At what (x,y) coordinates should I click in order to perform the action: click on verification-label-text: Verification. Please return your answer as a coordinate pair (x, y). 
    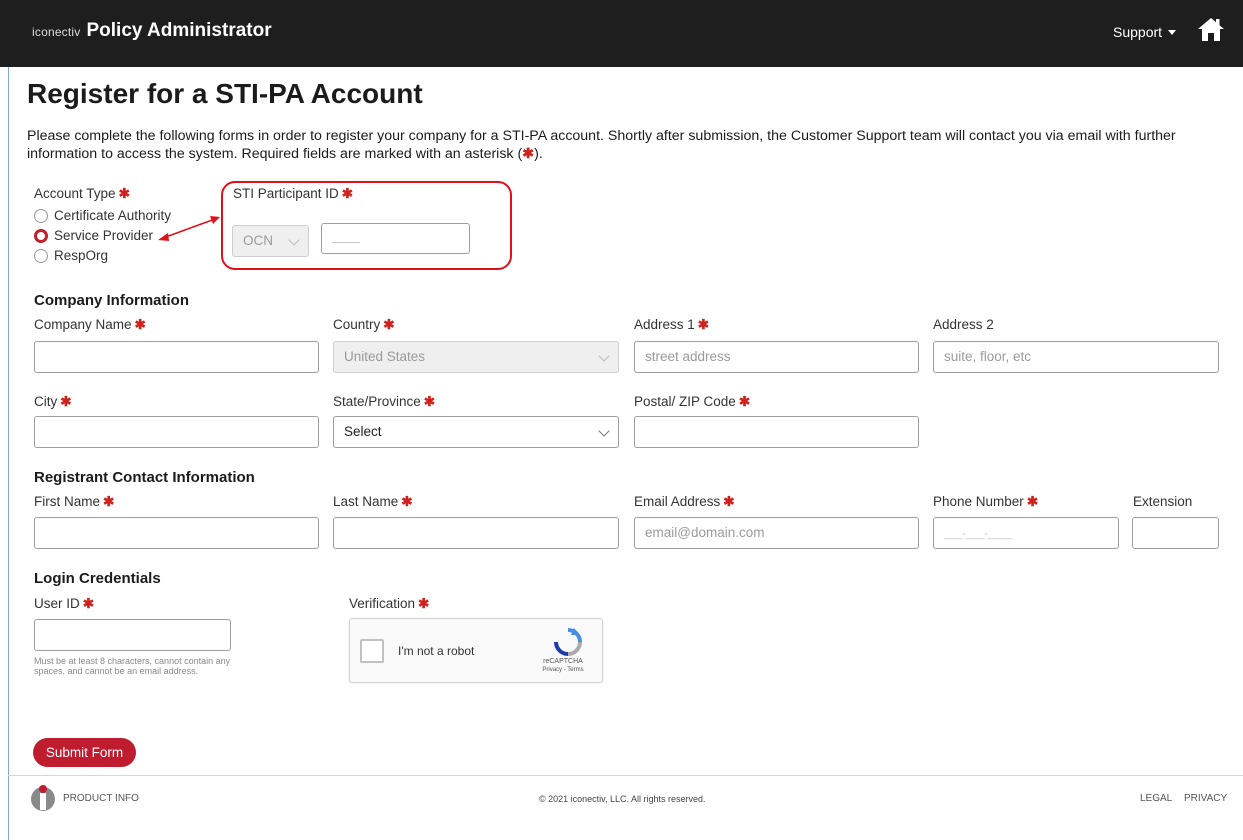
    Looking at the image, I should click on (382, 603).